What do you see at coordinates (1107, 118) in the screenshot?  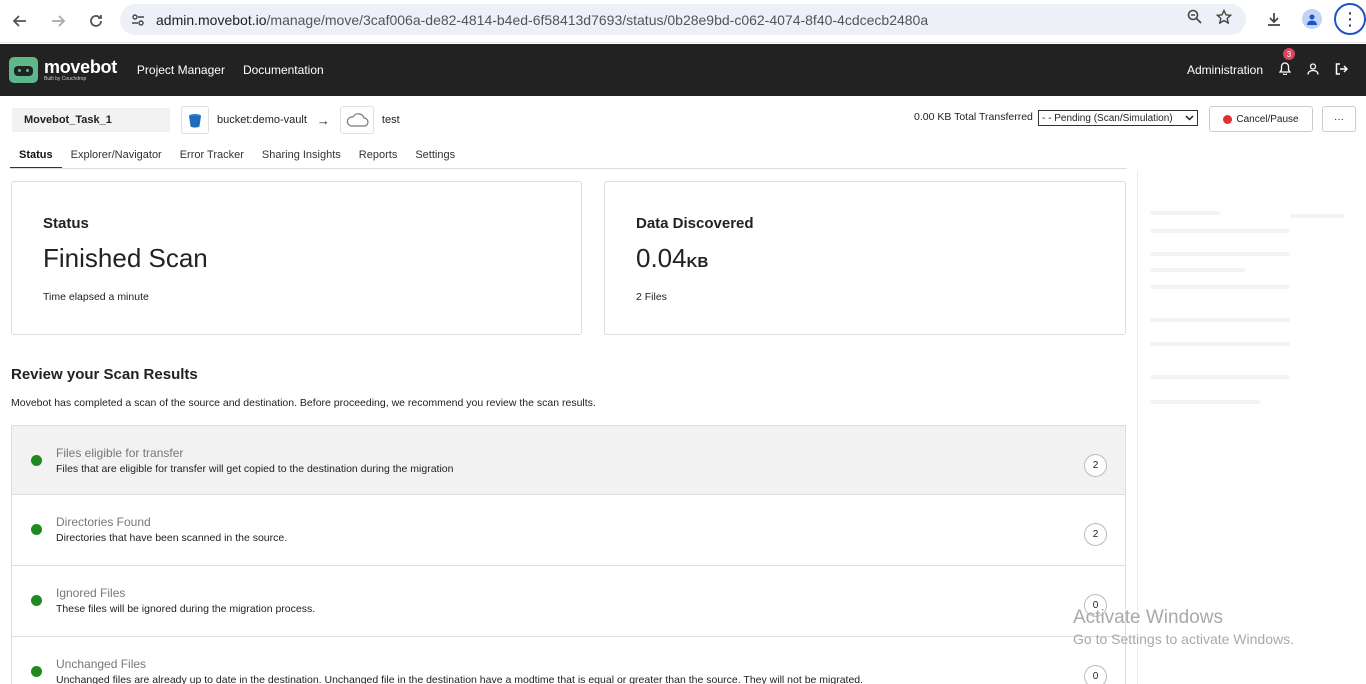 I see `task-state-value: - - Pending (Scan/Simulation)` at bounding box center [1107, 118].